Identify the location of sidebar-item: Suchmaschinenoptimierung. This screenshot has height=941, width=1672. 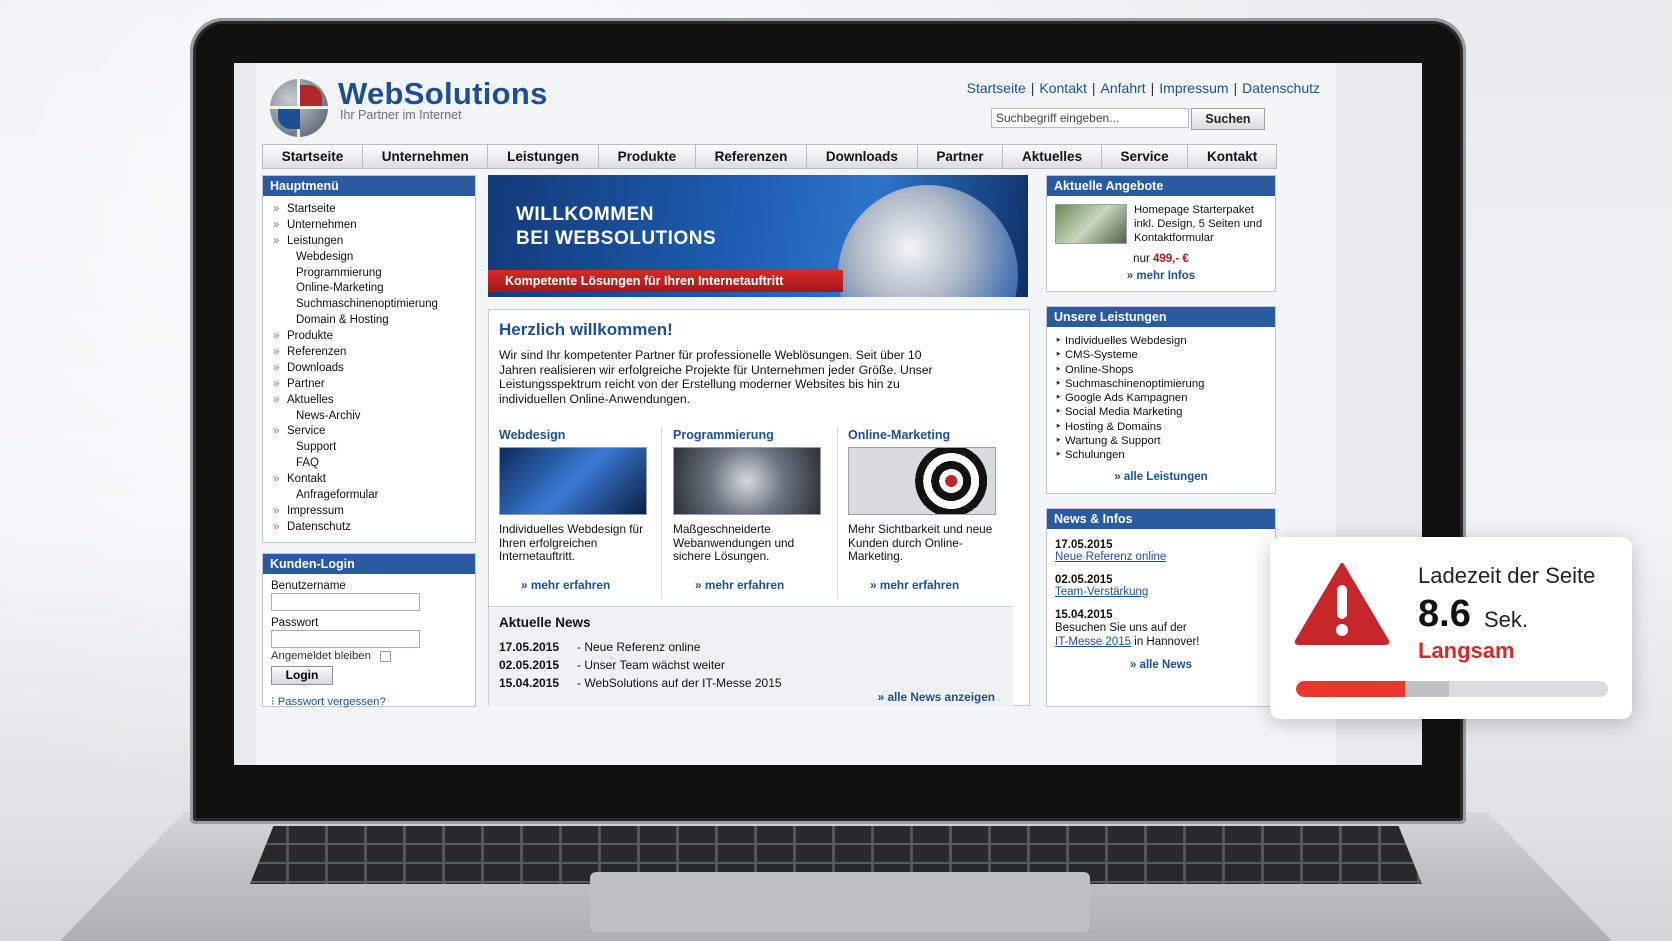
(369, 305).